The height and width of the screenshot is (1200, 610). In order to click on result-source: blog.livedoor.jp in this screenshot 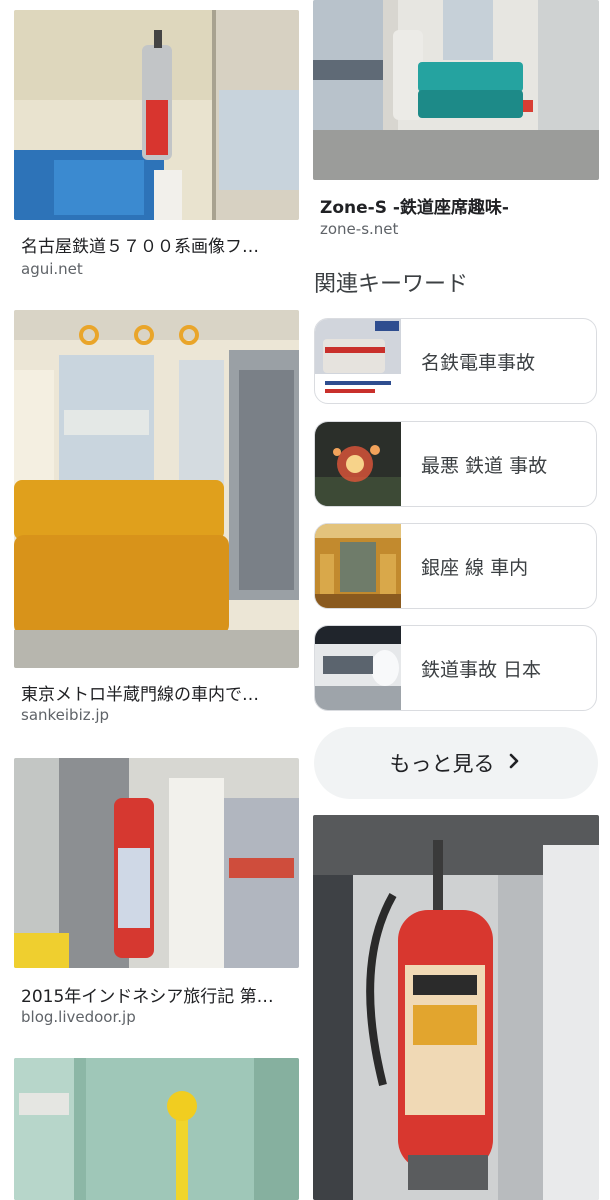, I will do `click(78, 1017)`.